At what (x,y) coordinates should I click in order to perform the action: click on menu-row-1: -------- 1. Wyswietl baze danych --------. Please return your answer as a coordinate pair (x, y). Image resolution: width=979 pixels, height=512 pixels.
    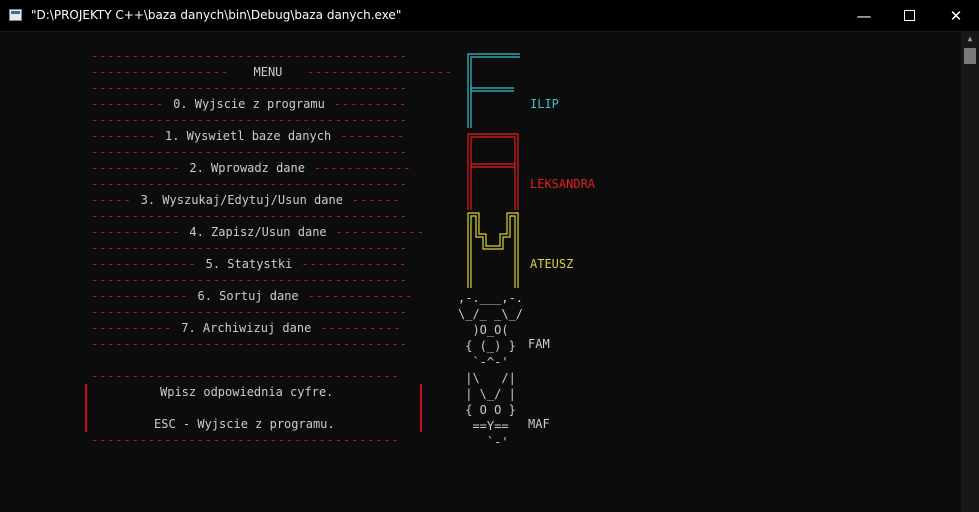
    Looking at the image, I should click on (248, 136).